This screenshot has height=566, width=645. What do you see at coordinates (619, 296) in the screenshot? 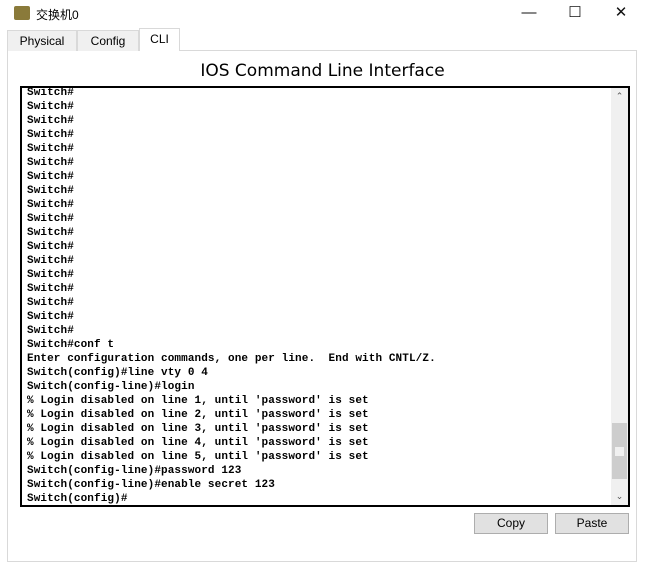
I see `vertical-scrollbar: ⌃ ⌄` at bounding box center [619, 296].